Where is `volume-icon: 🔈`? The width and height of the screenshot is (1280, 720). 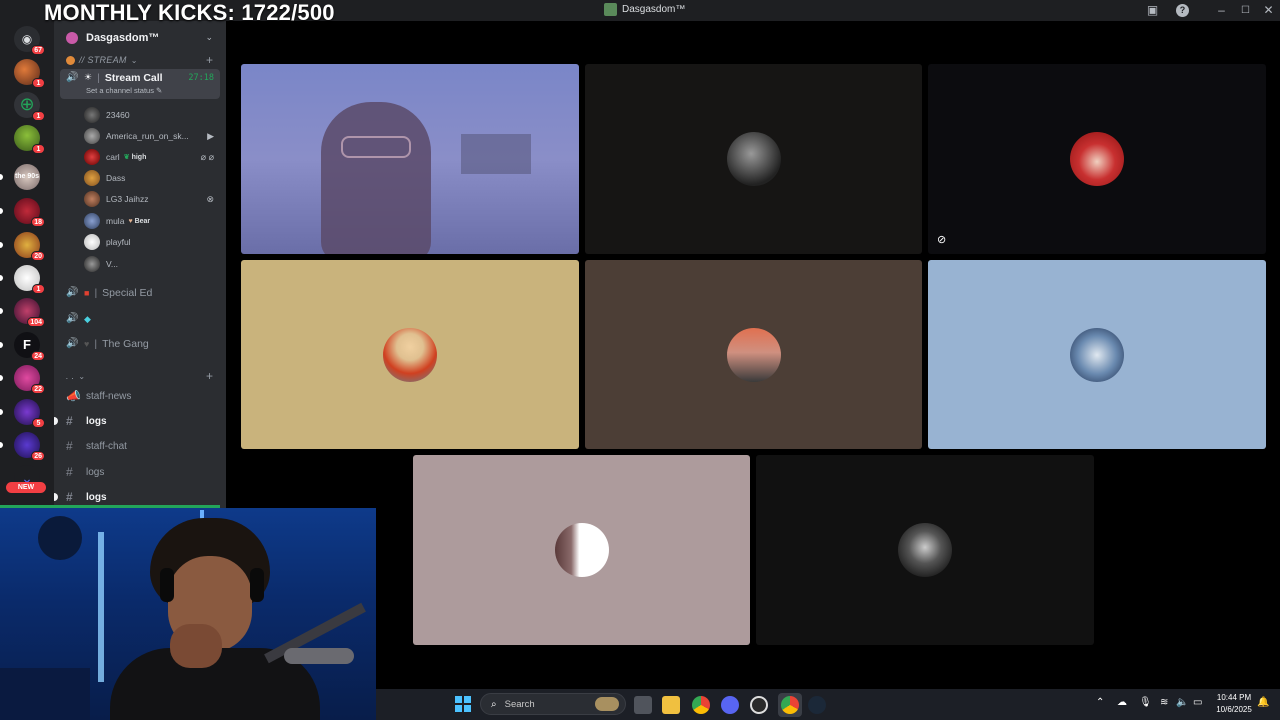
volume-icon: 🔈 is located at coordinates (1182, 702).